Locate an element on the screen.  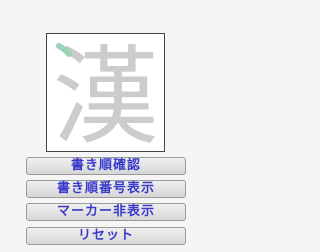
reset-button: リセット is located at coordinates (106, 236).